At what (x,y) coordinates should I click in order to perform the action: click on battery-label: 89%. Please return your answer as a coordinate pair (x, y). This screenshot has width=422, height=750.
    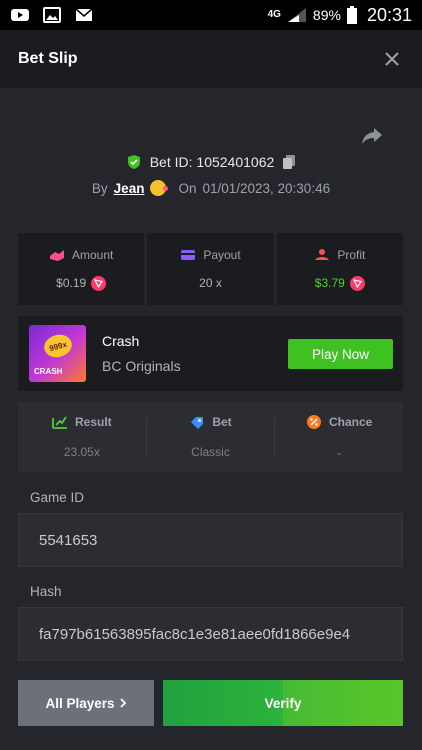
    Looking at the image, I should click on (326, 15).